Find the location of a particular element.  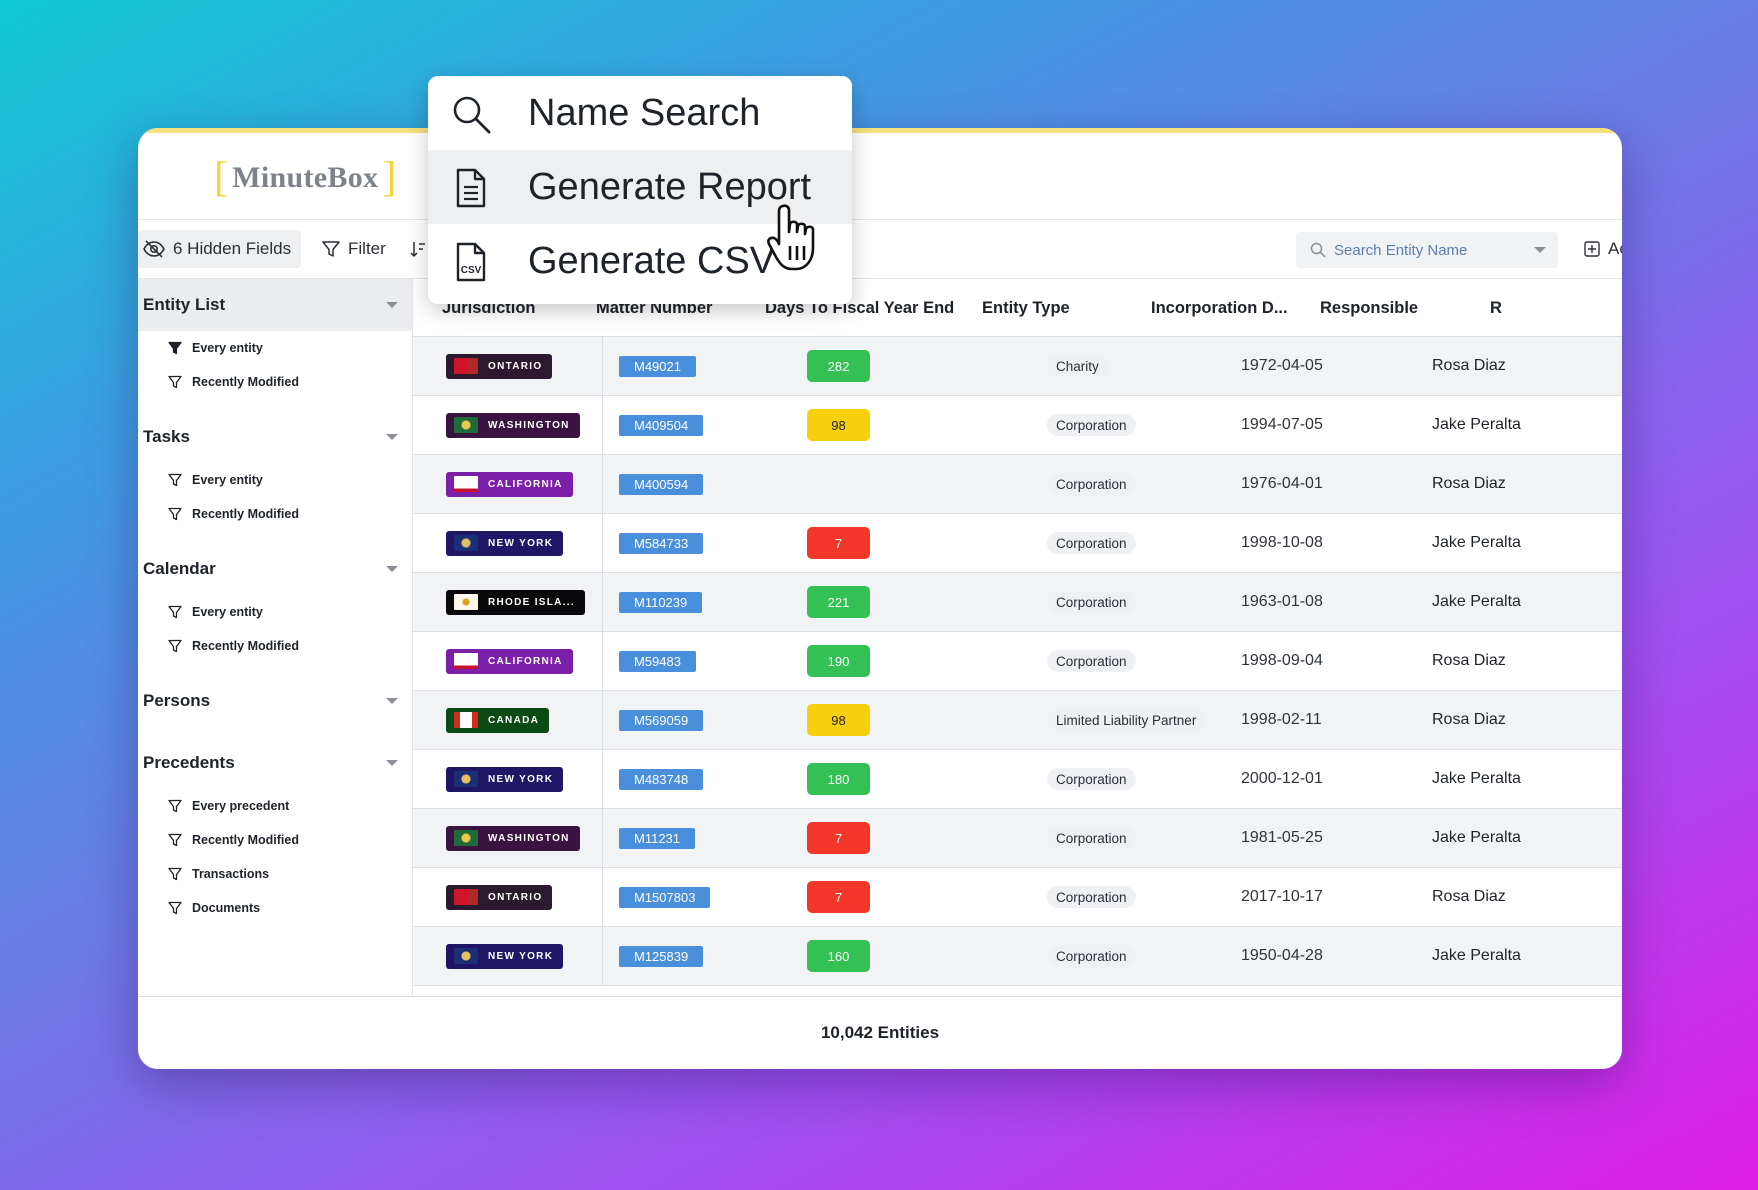

matter-number-badge: M1507803 is located at coordinates (665, 897).